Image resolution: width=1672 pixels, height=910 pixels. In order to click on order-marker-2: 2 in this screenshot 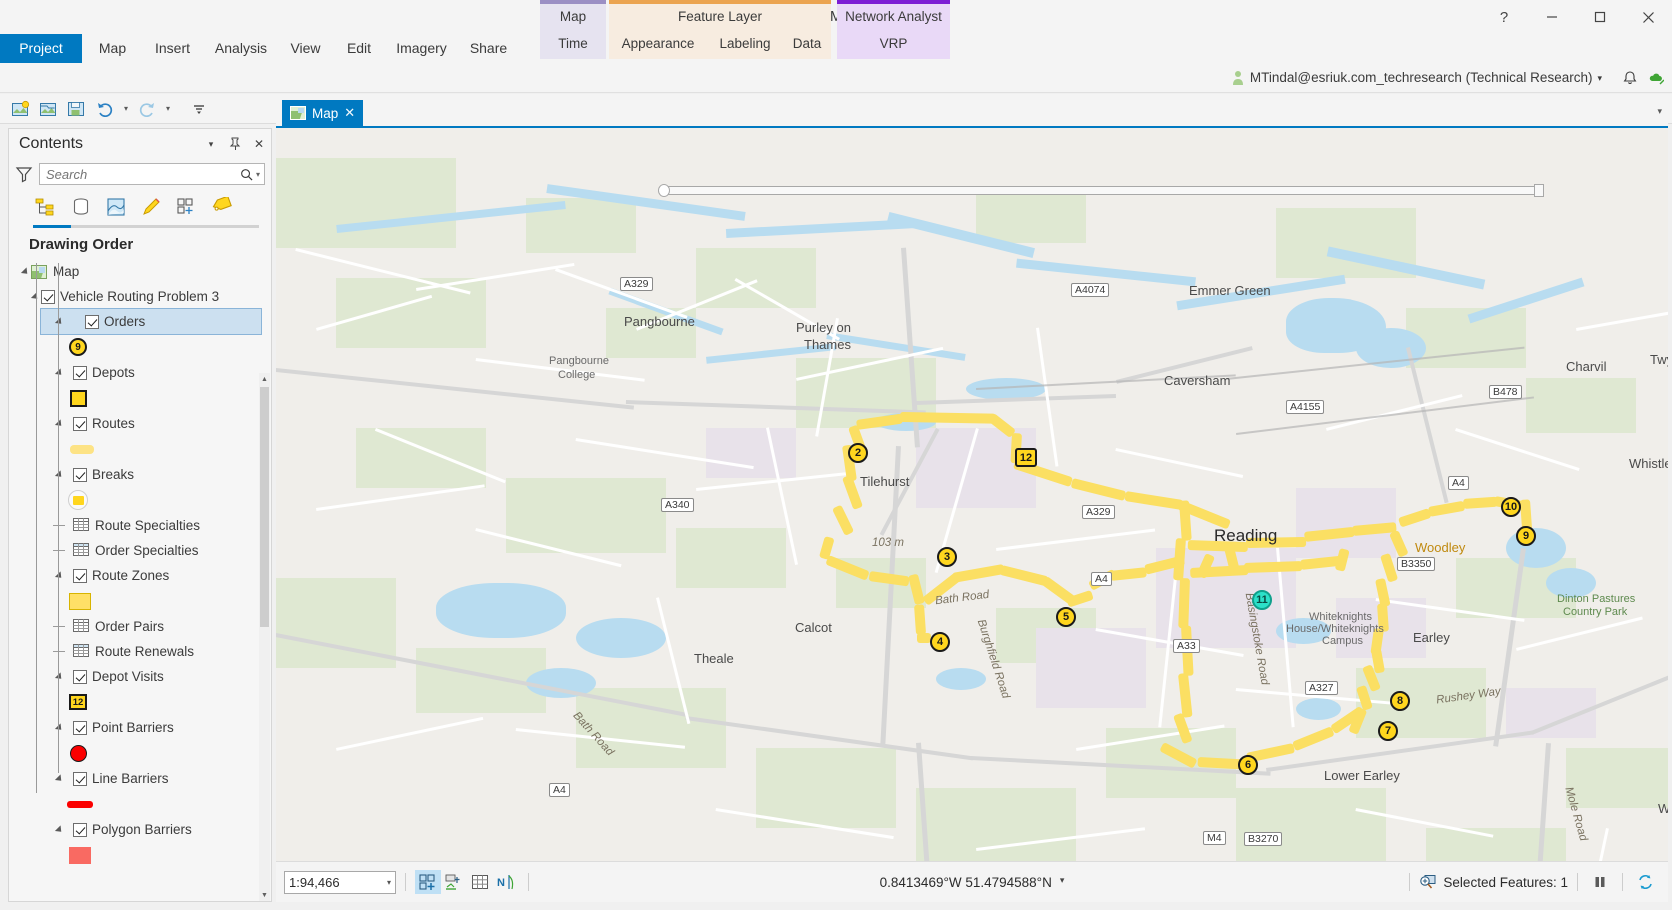, I will do `click(858, 453)`.